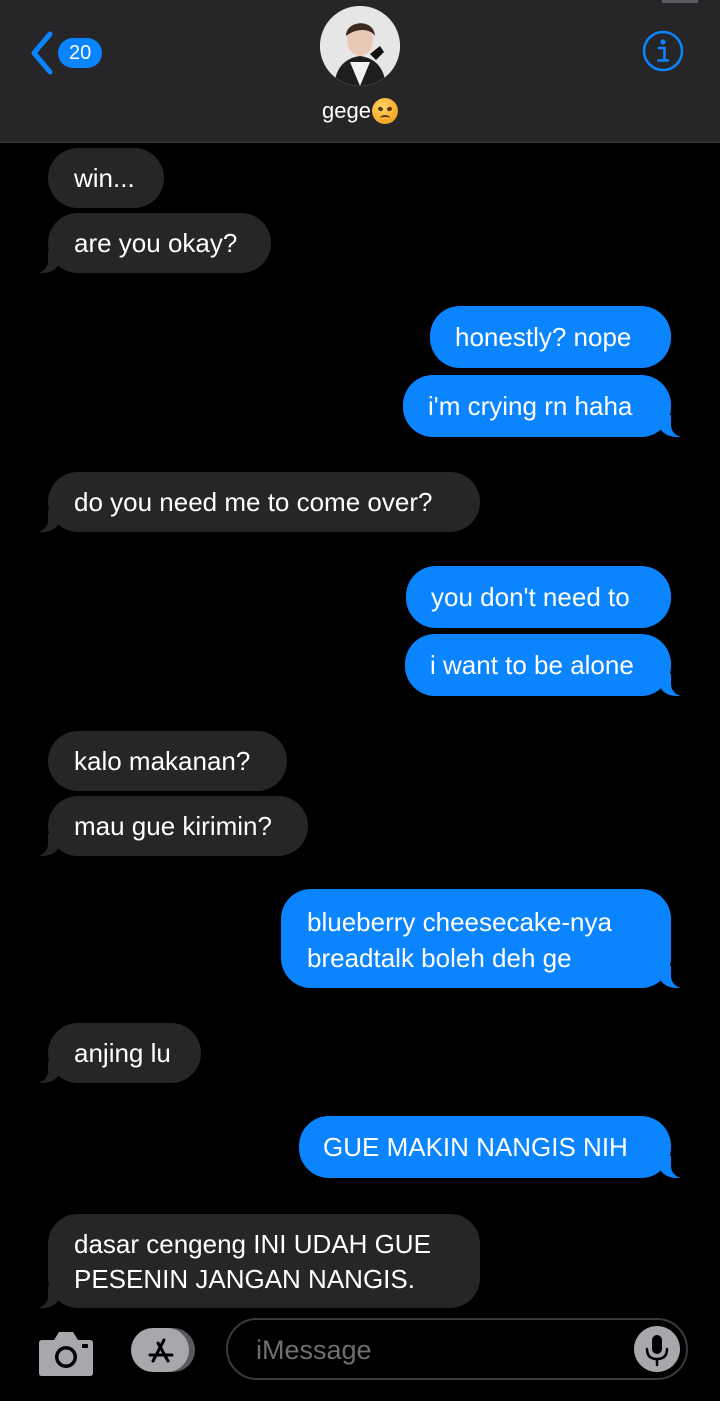 The image size is (720, 1401). I want to click on message-bubble-sent: GUE MAKIN NANGIS NIH, so click(494, 1147).